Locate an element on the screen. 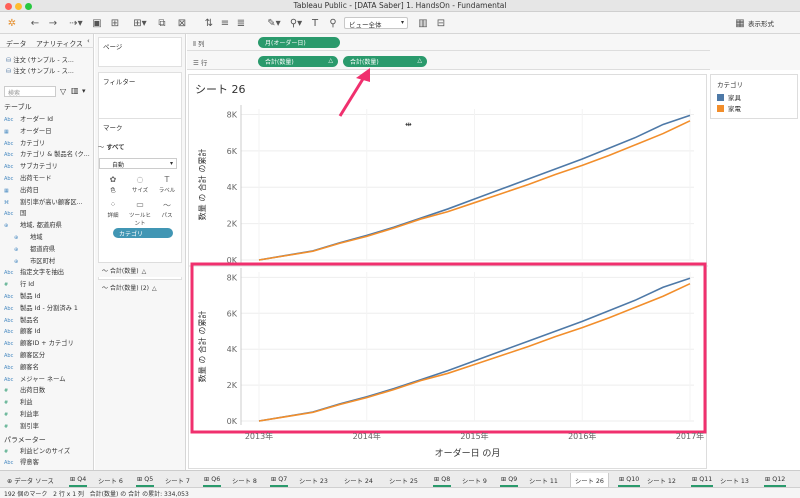  tab-data: データ is located at coordinates (16, 43).